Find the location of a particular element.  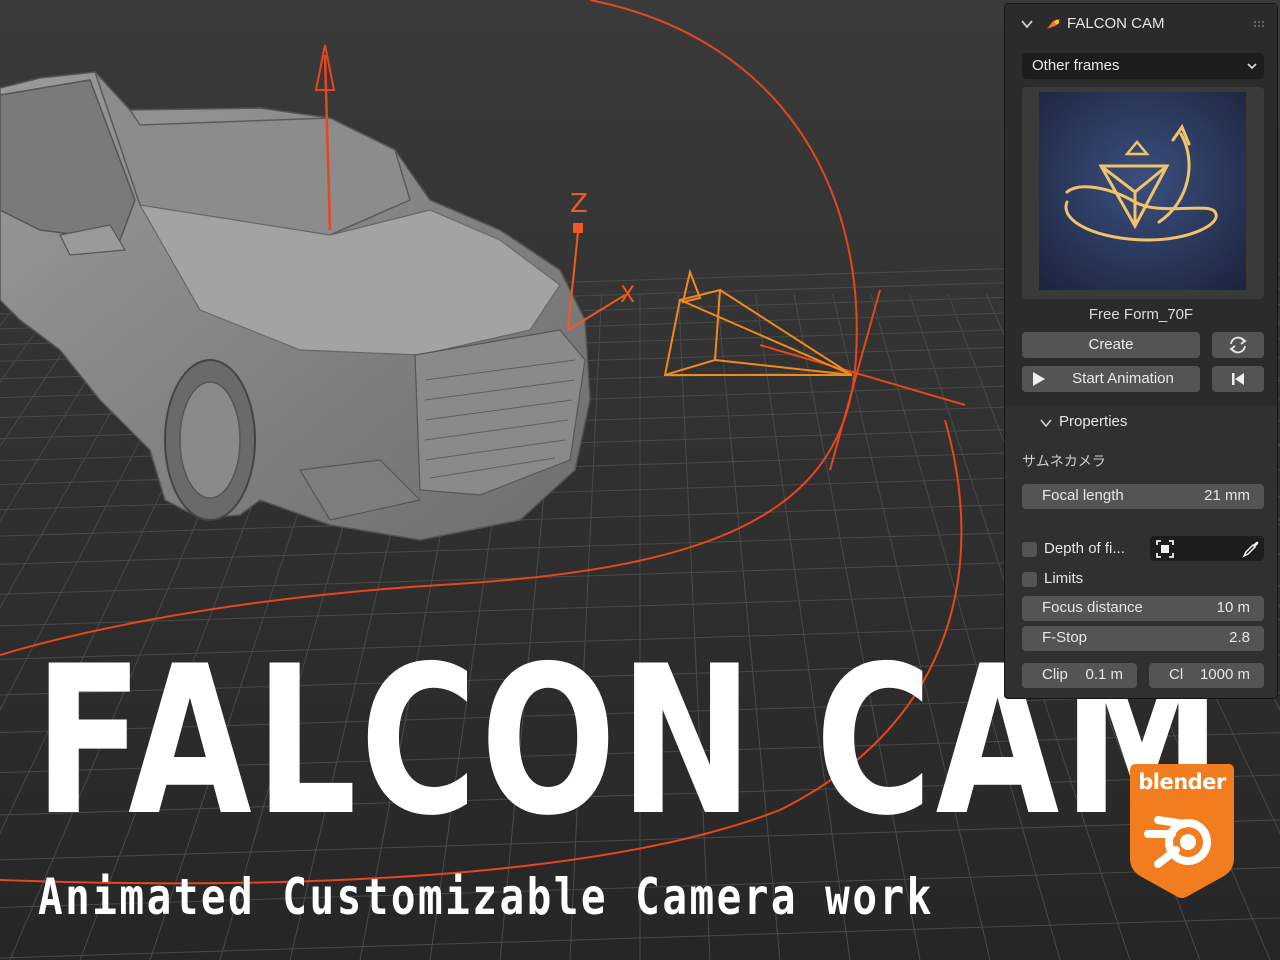

f-stop-label: F-Stop is located at coordinates (1065, 637).